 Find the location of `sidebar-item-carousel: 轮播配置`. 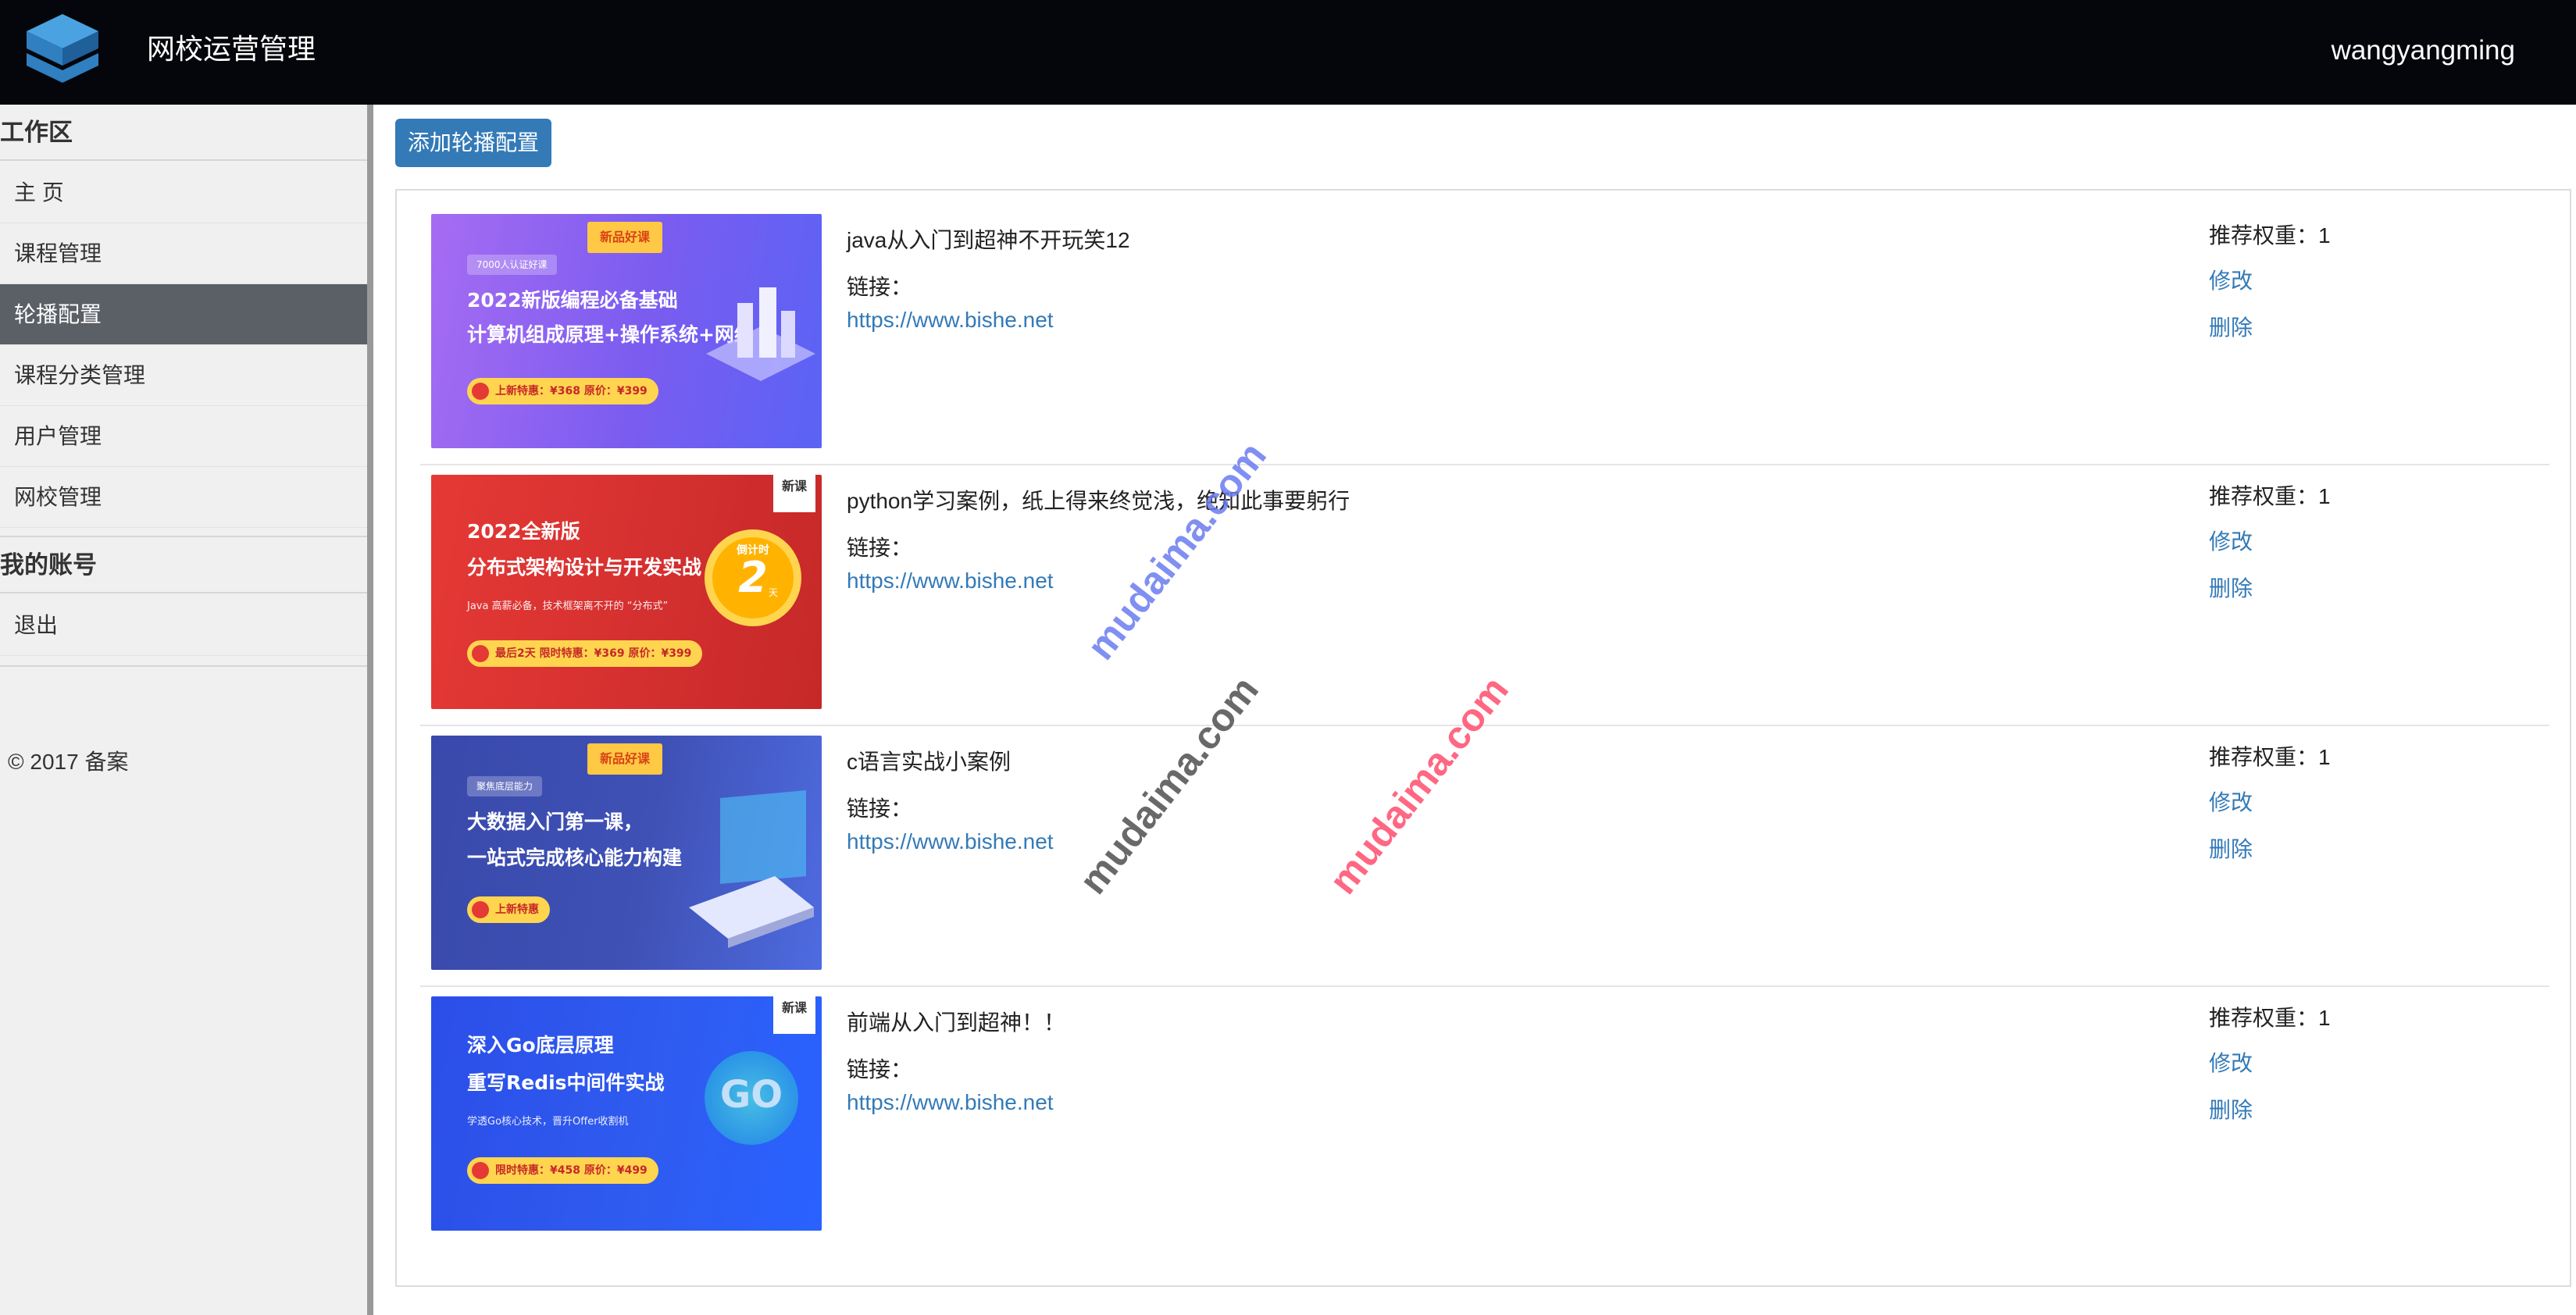

sidebar-item-carousel: 轮播配置 is located at coordinates (183, 314).